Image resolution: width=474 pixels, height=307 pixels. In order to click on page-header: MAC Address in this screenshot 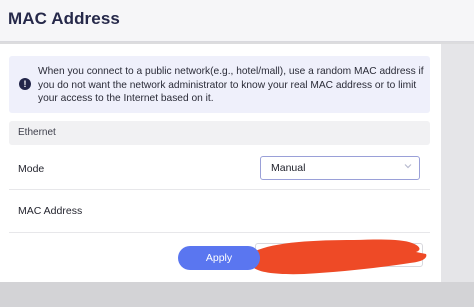, I will do `click(237, 21)`.